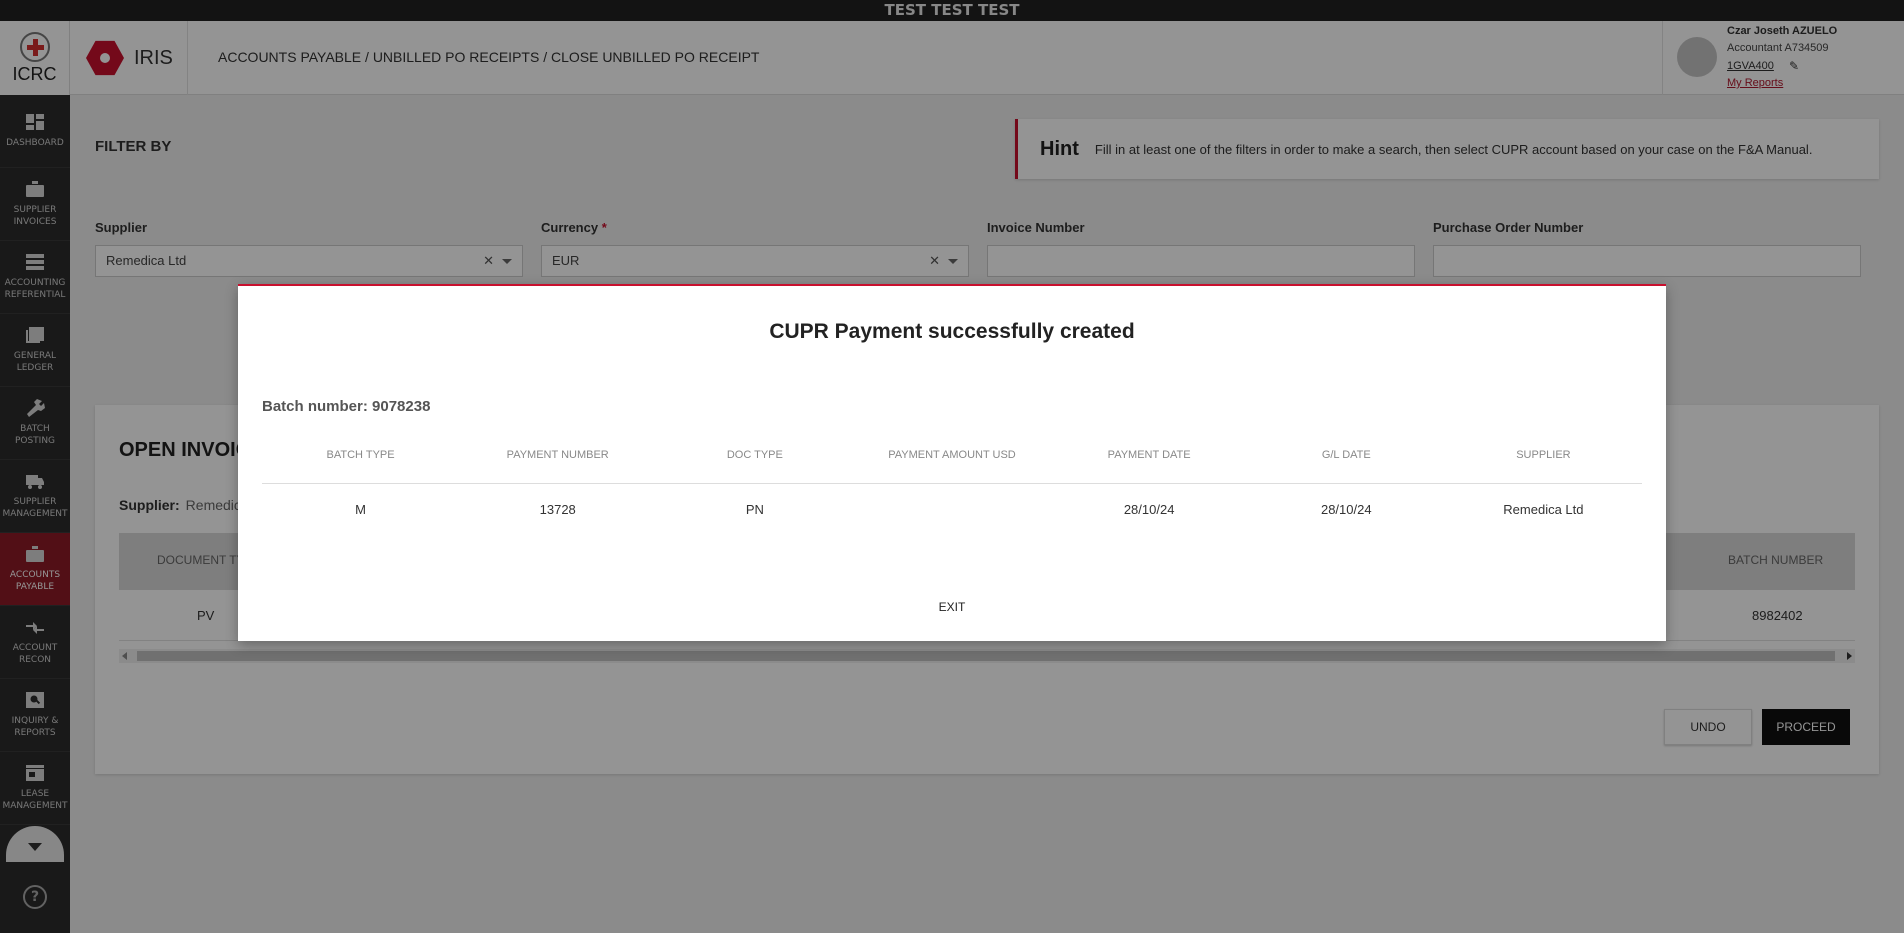  What do you see at coordinates (346, 406) in the screenshot?
I see `batch-number-text: Batch number: 9078238` at bounding box center [346, 406].